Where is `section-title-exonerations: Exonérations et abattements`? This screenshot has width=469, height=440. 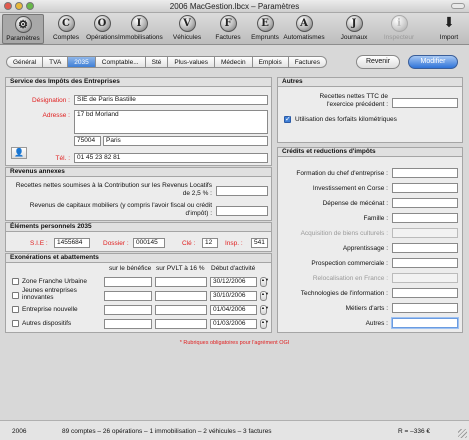
section-title-exonerations: Exonérations et abattements is located at coordinates (138, 258).